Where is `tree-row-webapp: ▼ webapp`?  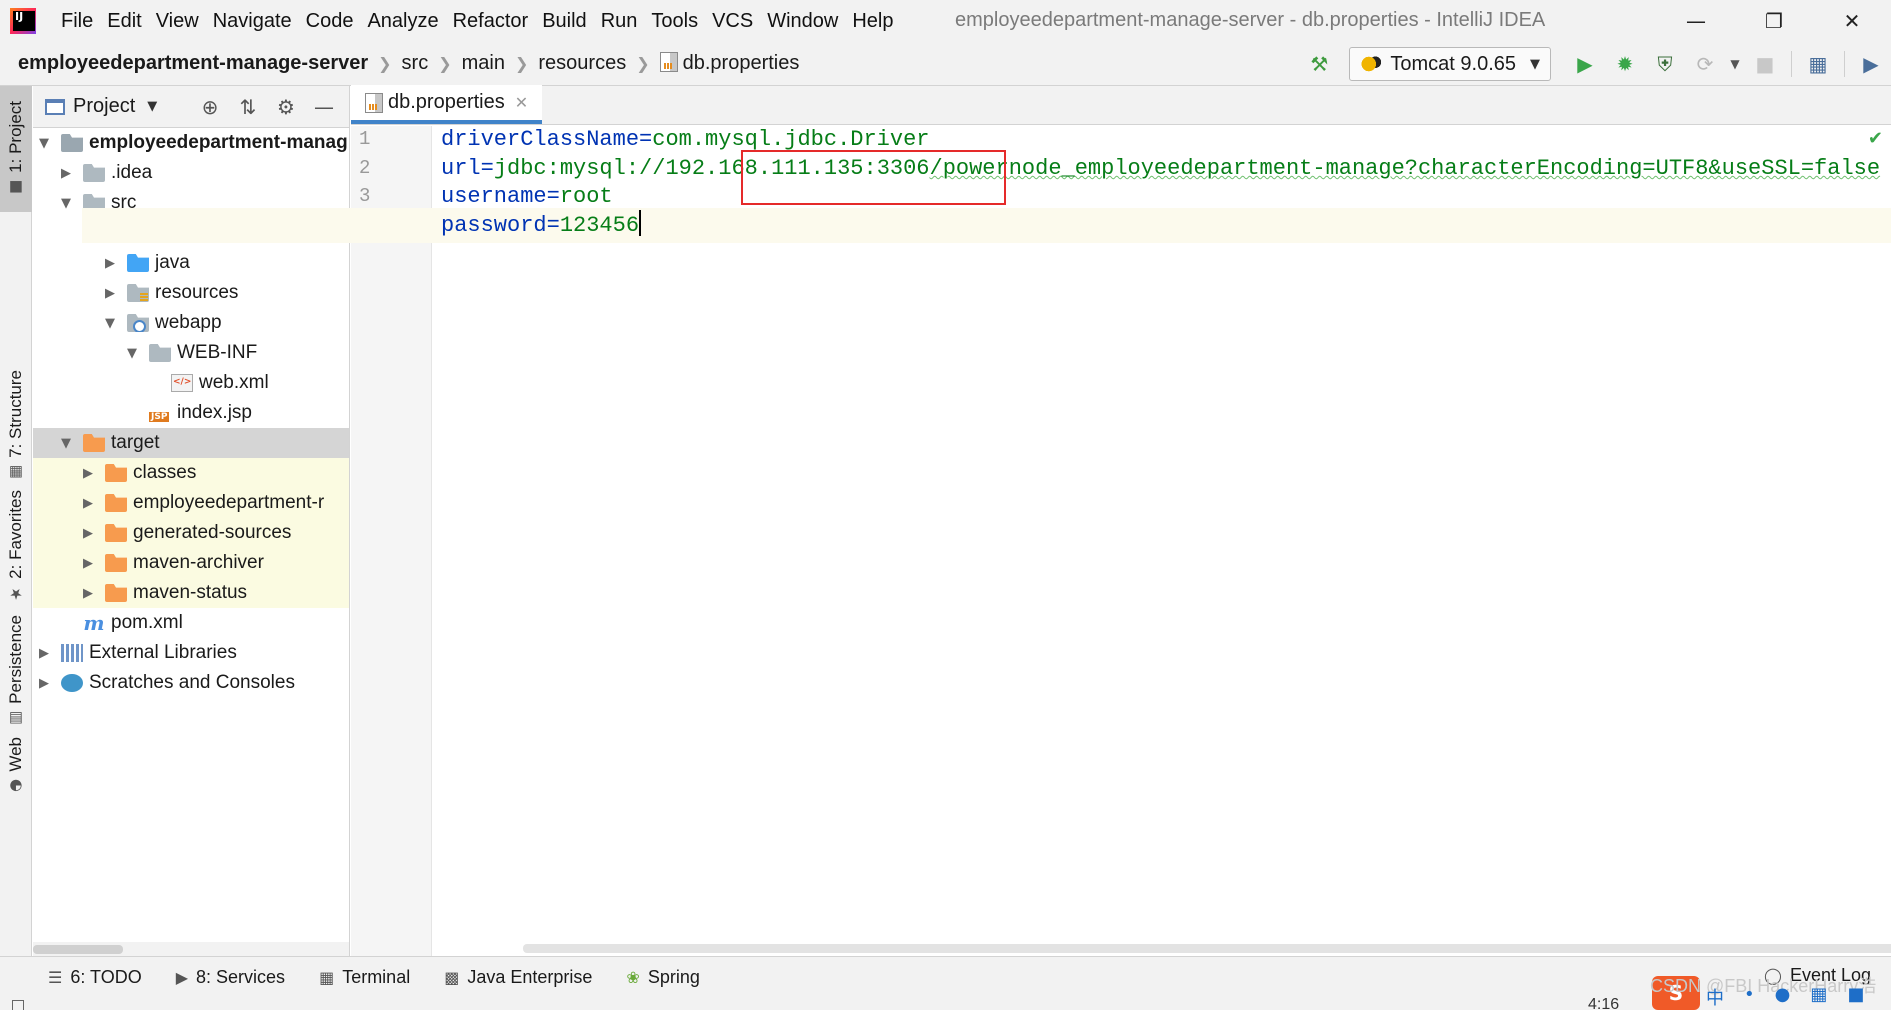
tree-row-webapp: ▼ webapp is located at coordinates (191, 323).